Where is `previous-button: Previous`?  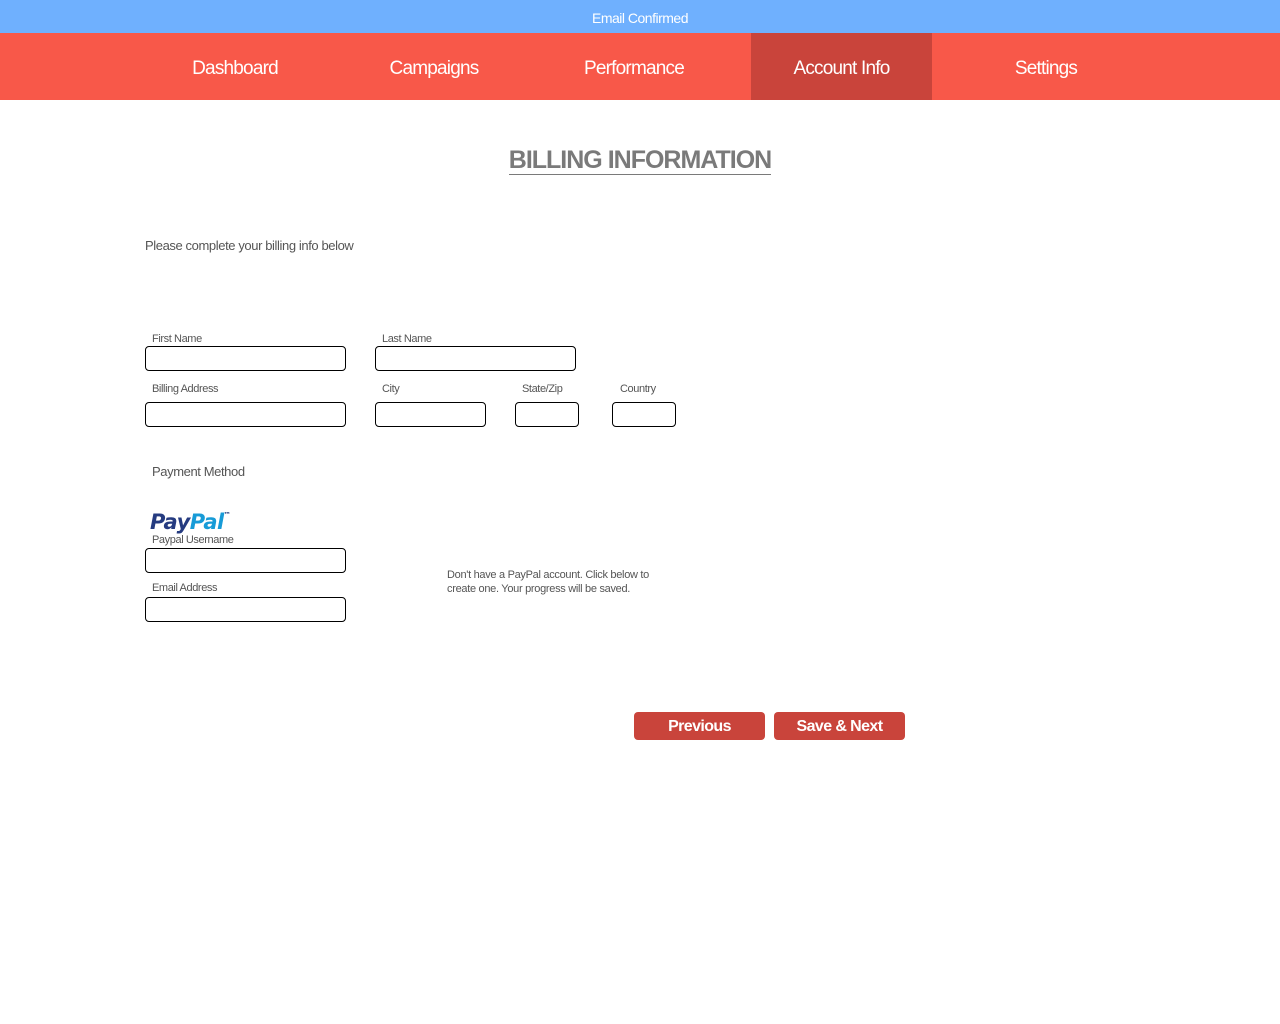
previous-button: Previous is located at coordinates (699, 726).